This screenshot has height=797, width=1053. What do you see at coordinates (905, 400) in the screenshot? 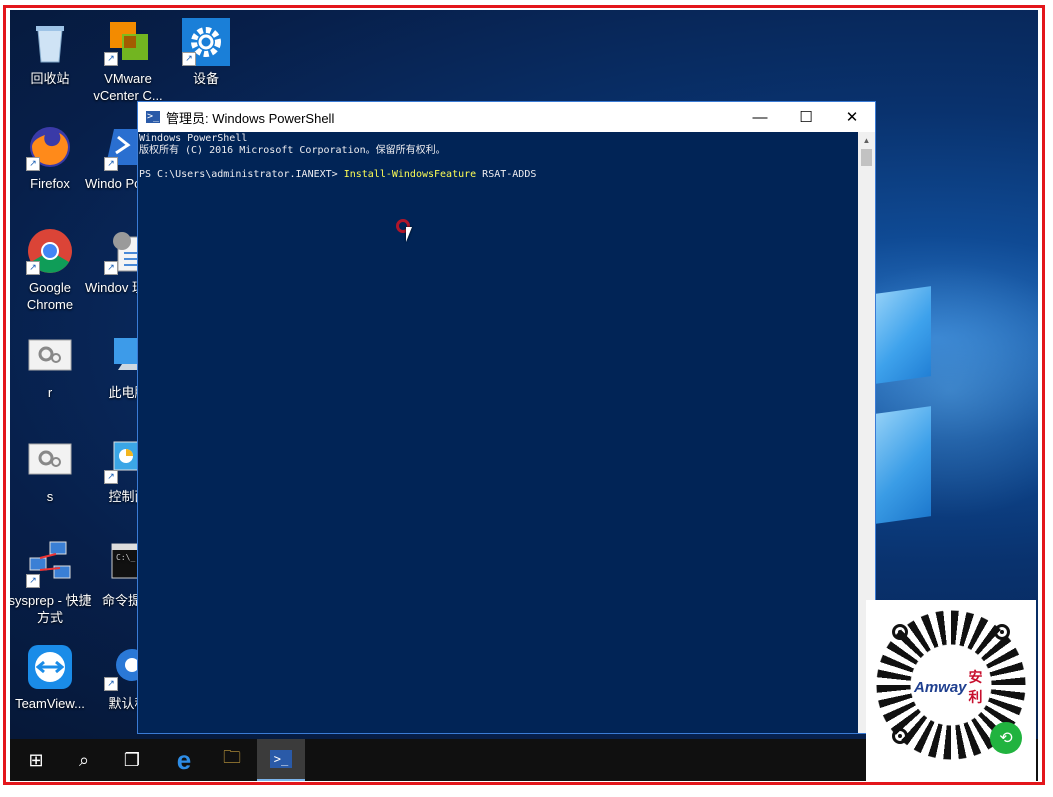
I see `windows-logo-wallpaper` at bounding box center [905, 400].